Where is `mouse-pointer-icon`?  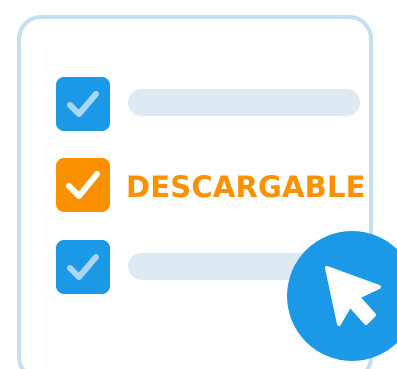
mouse-pointer-icon is located at coordinates (342, 296).